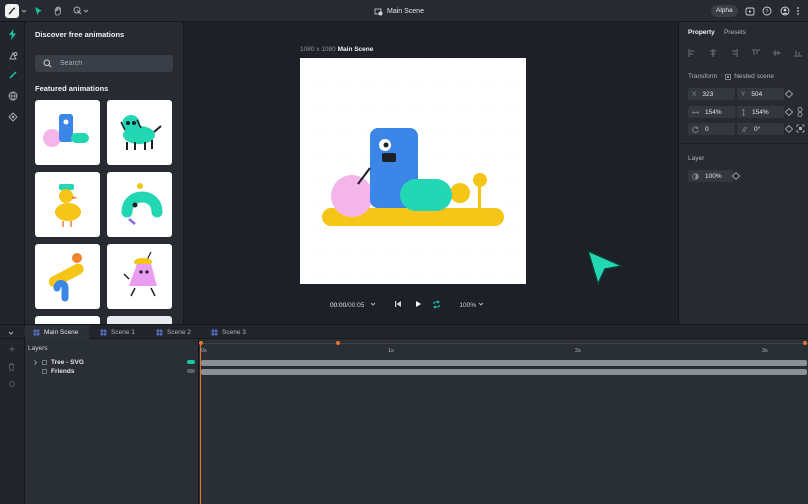  What do you see at coordinates (338, 343) in the screenshot?
I see `range-marker` at bounding box center [338, 343].